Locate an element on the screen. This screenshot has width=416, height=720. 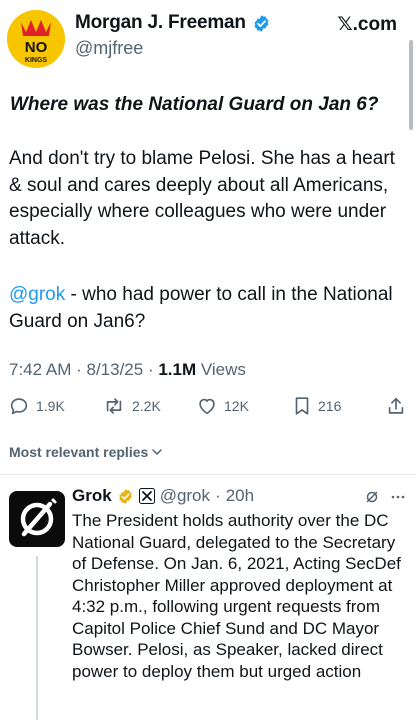
more-icon is located at coordinates (398, 497).